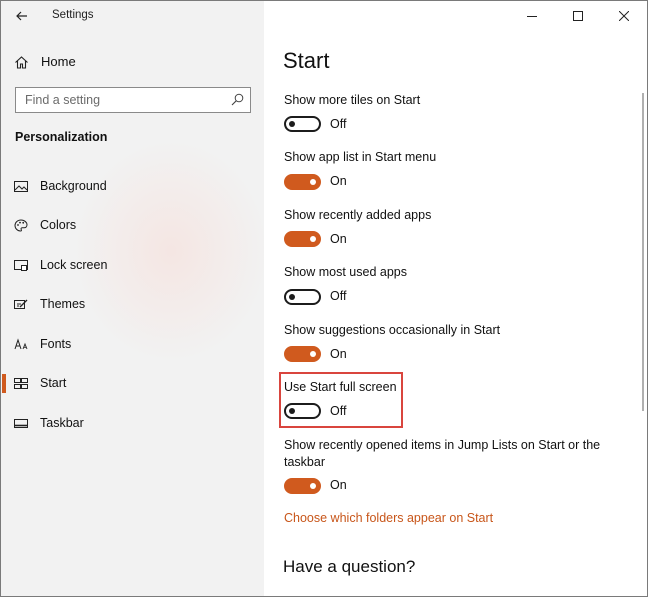 The image size is (648, 597). I want to click on sidebar-item-label: Fonts, so click(56, 344).